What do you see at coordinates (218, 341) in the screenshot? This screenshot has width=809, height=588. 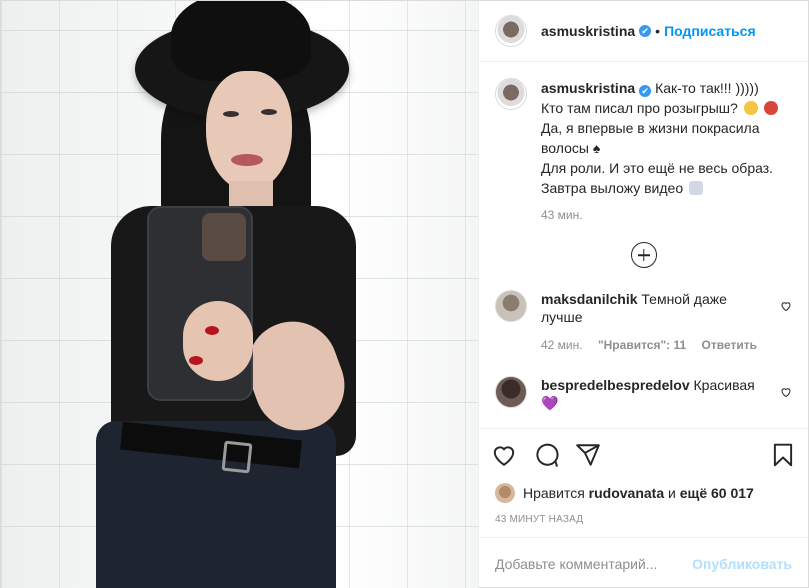 I see `hand` at bounding box center [218, 341].